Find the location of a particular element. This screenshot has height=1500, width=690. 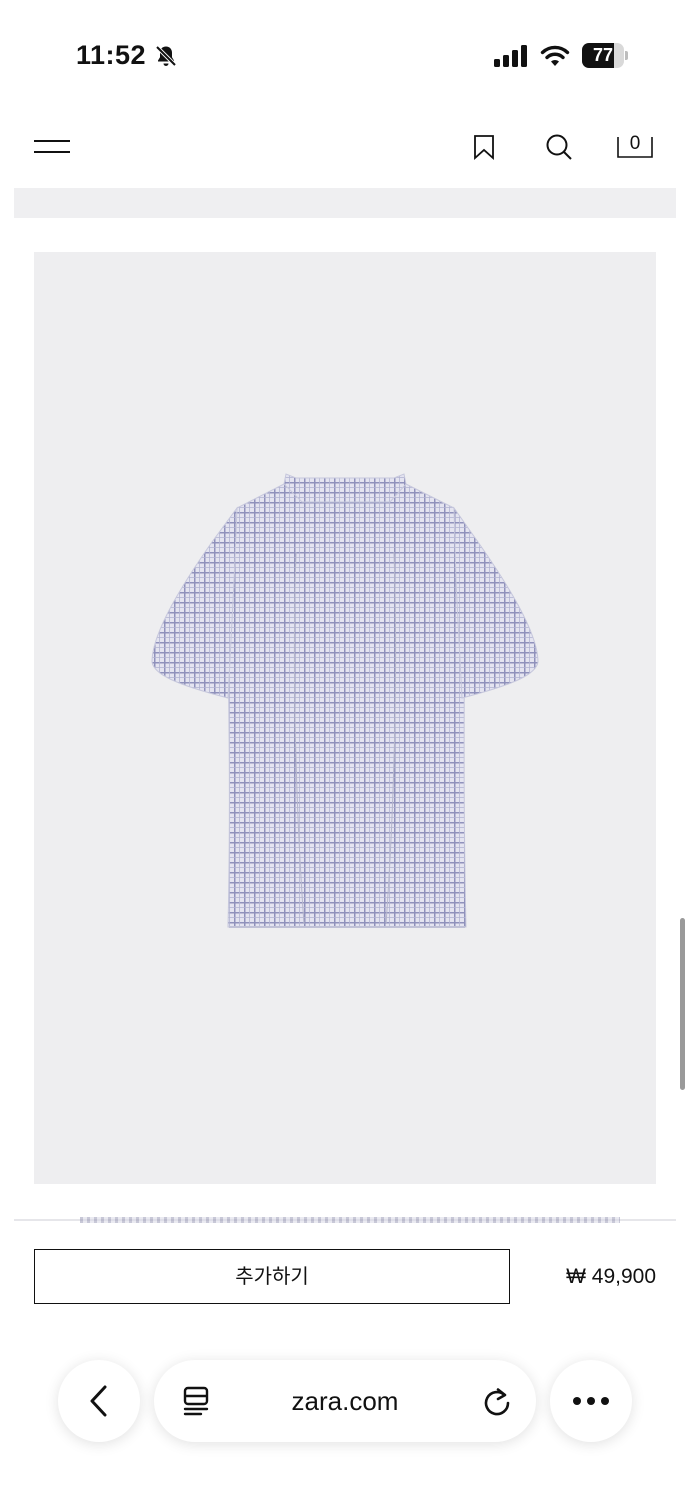

bag-icon: 0 is located at coordinates (635, 146).